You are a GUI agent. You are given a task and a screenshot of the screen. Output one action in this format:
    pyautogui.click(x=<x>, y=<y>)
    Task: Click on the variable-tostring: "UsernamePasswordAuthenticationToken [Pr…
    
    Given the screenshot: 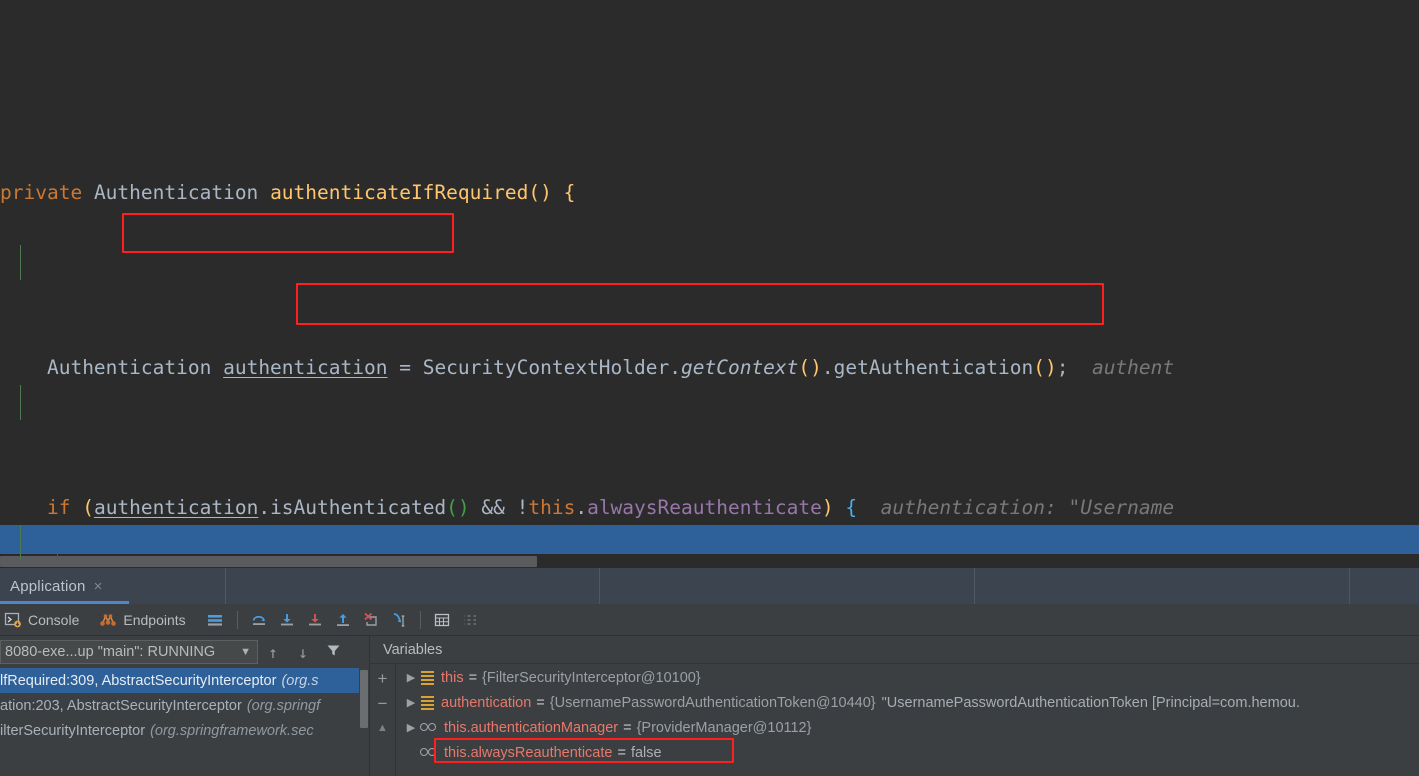 What is the action you would take?
    pyautogui.click(x=1090, y=702)
    